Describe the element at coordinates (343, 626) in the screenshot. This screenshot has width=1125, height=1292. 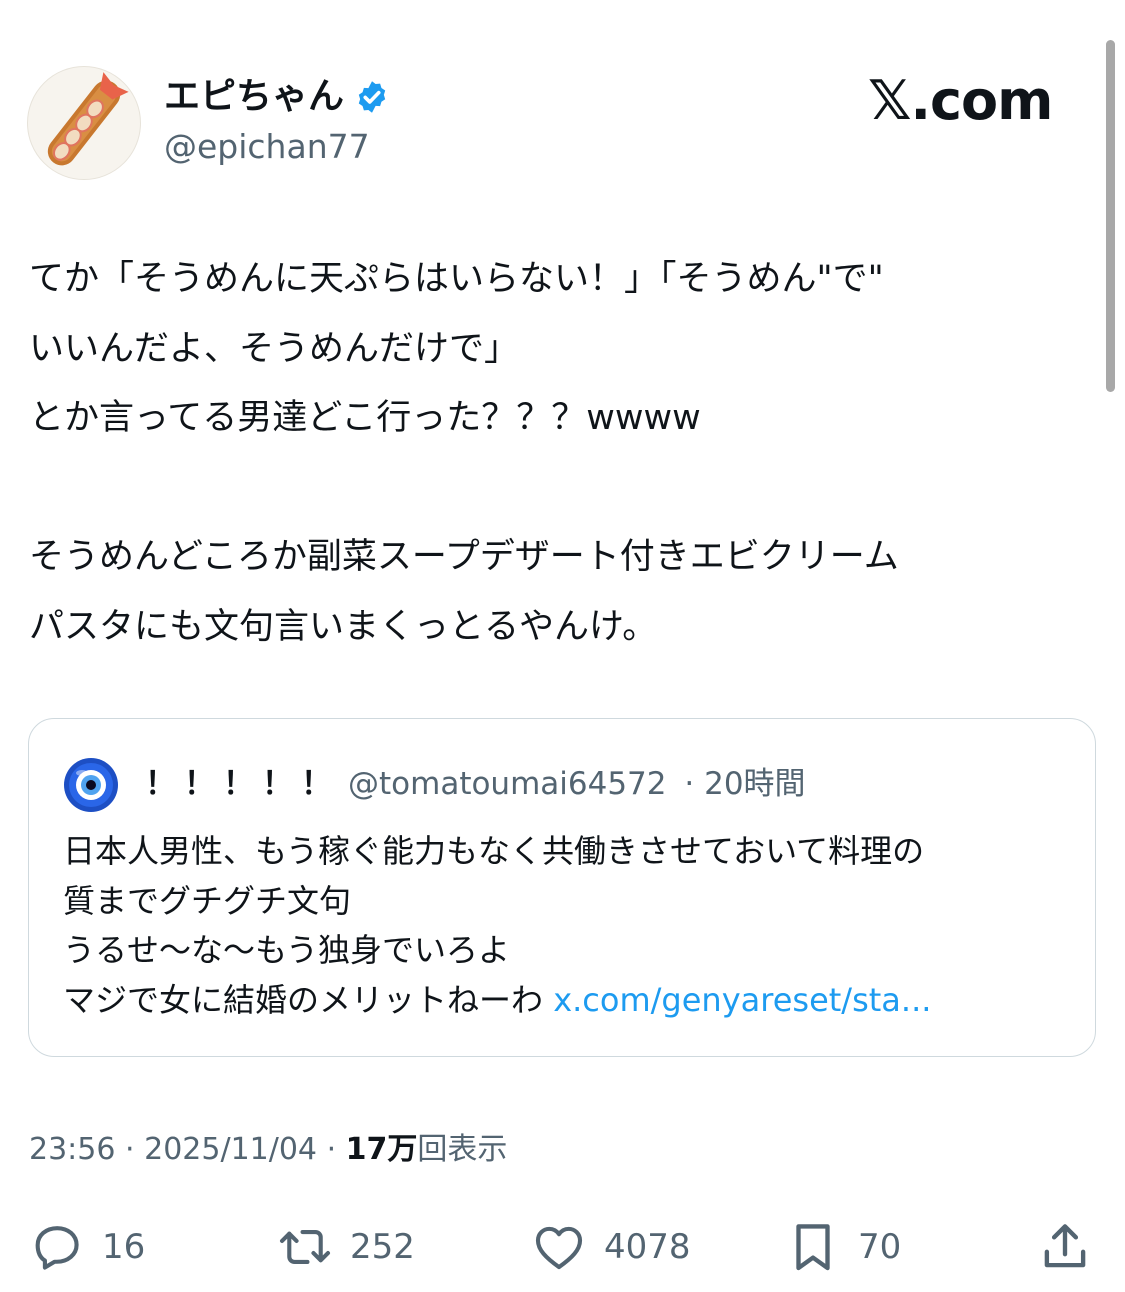
I see `tweet-line: パスタにも文句言いまくっとるやんけ。` at that location.